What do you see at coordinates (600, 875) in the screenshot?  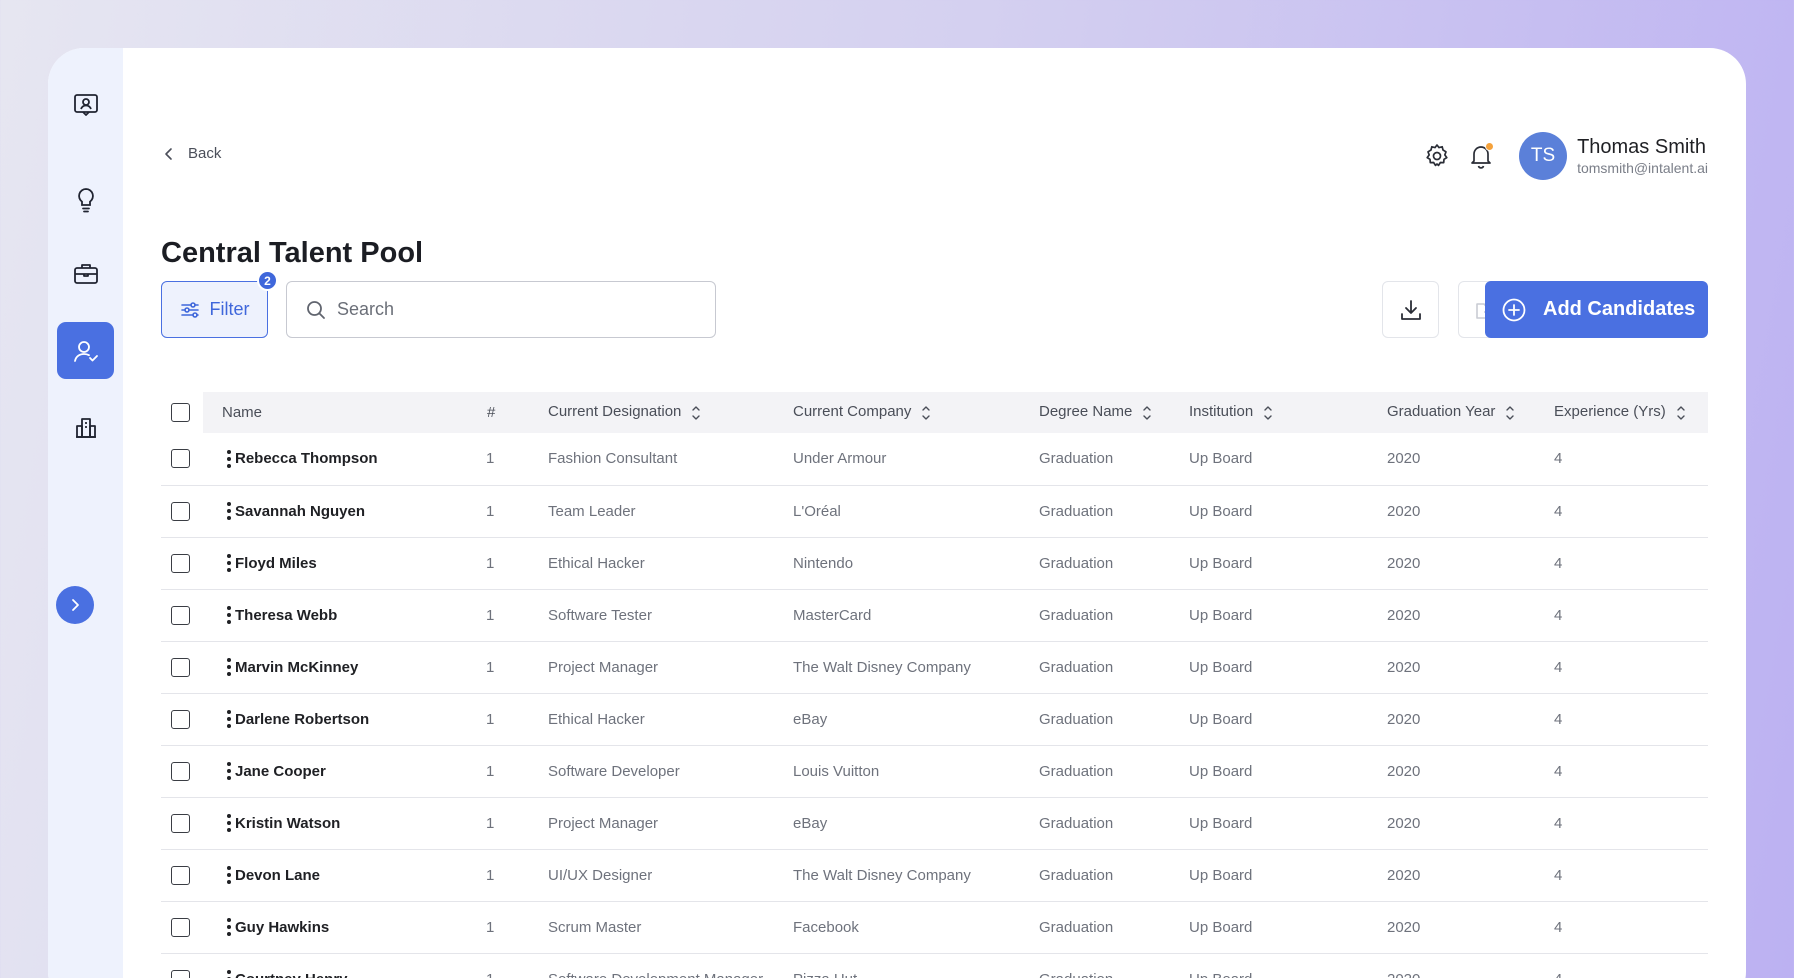 I see `cell-designation: UI/UX Designer` at bounding box center [600, 875].